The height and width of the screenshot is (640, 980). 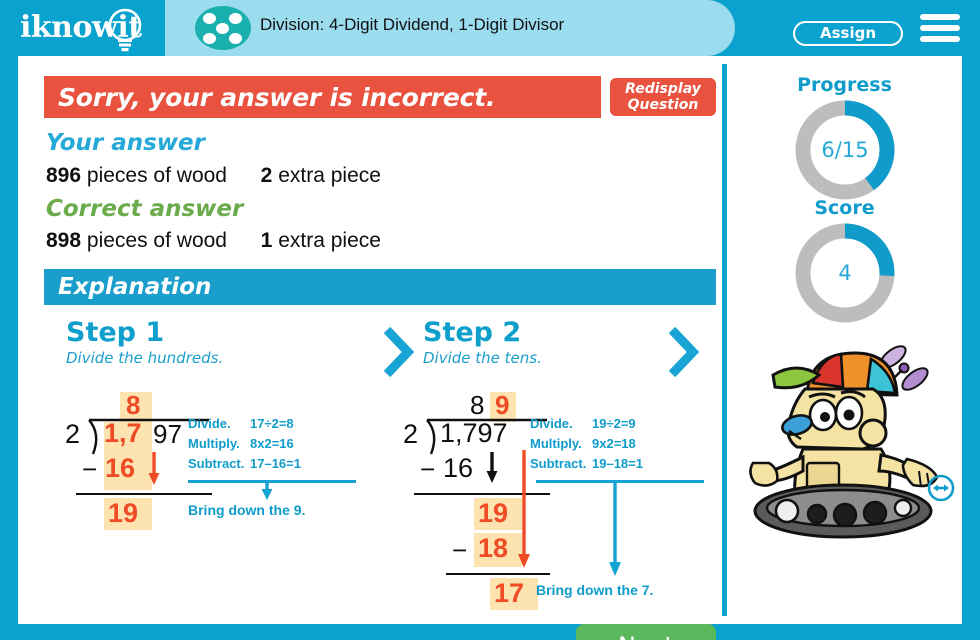 I want to click on dice-five-icon, so click(x=223, y=28).